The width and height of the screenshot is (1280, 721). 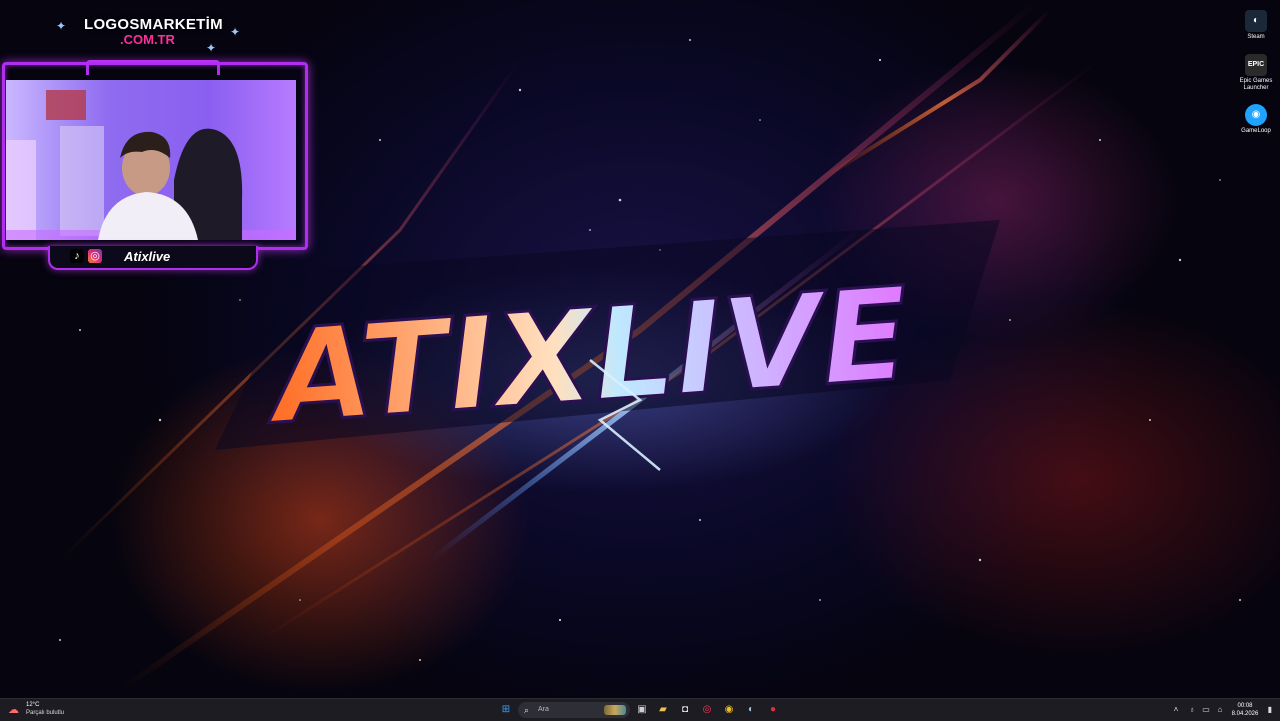 What do you see at coordinates (729, 710) in the screenshot?
I see `chrome-icon: ◉` at bounding box center [729, 710].